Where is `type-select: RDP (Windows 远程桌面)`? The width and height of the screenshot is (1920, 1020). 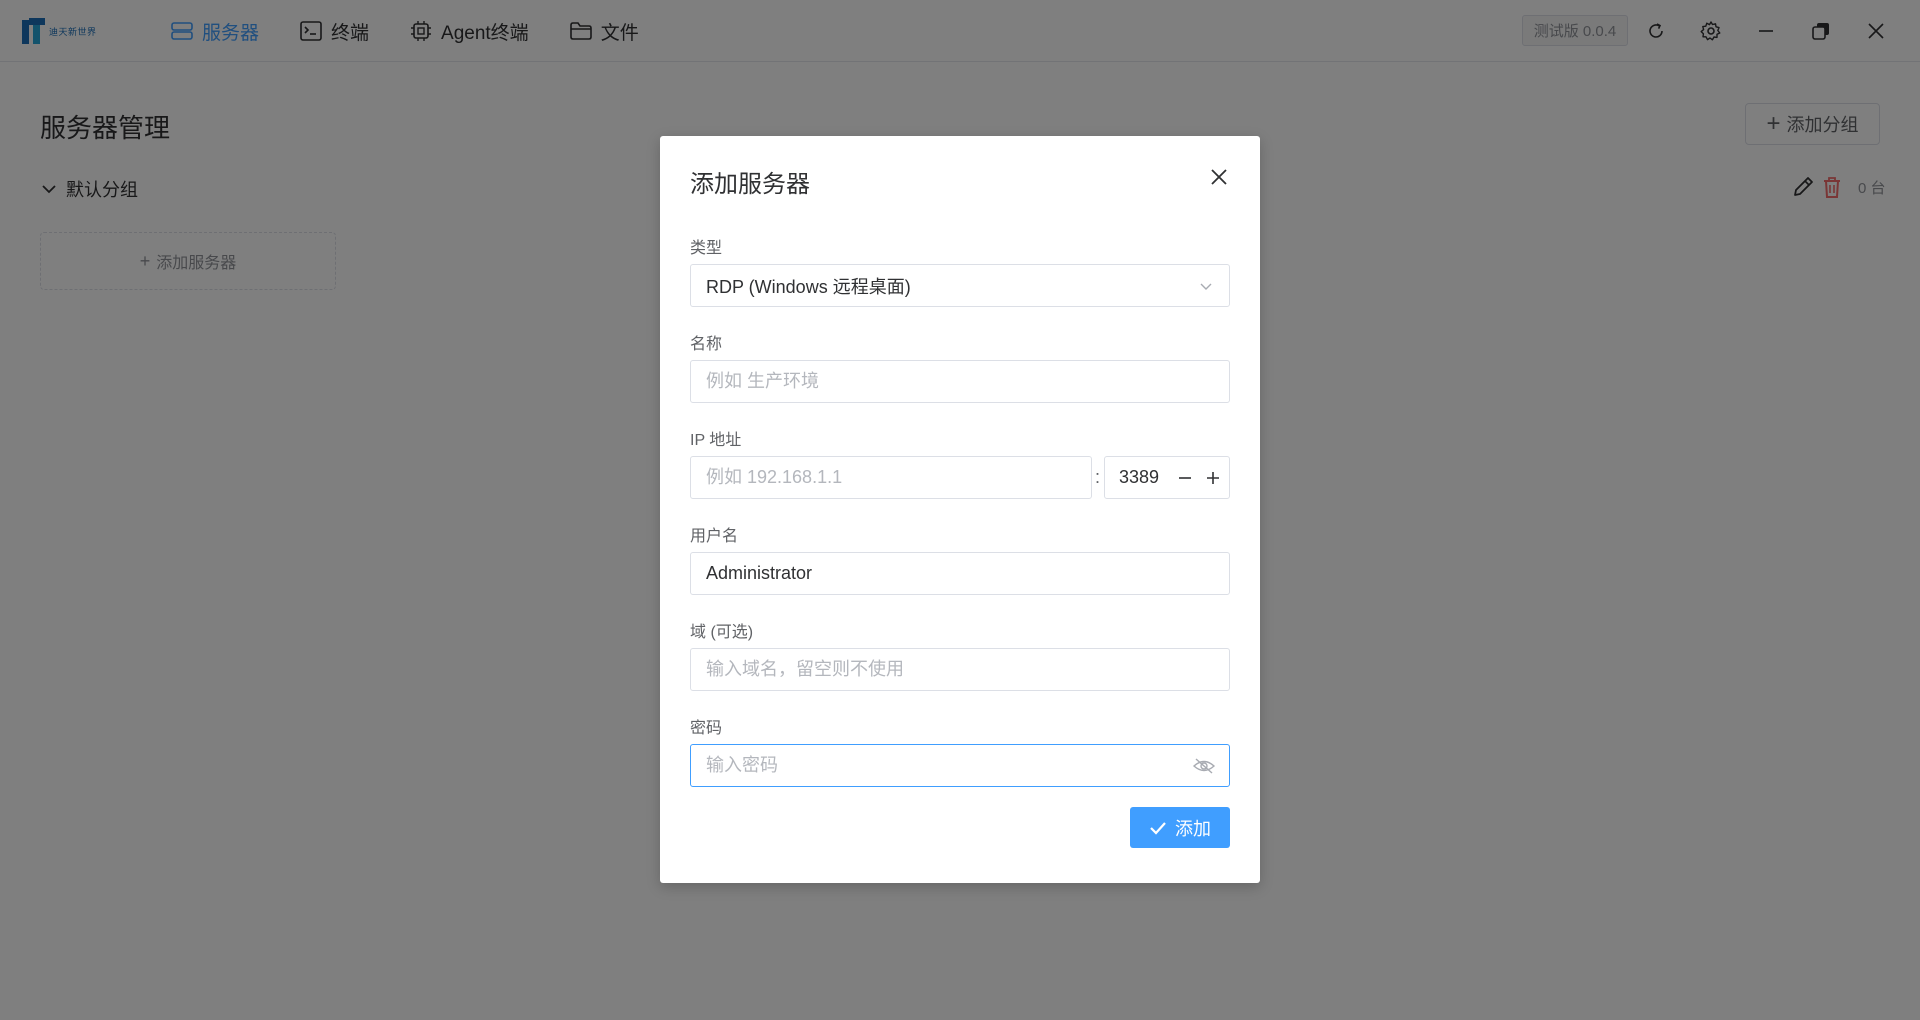
type-select: RDP (Windows 远程桌面) is located at coordinates (960, 285).